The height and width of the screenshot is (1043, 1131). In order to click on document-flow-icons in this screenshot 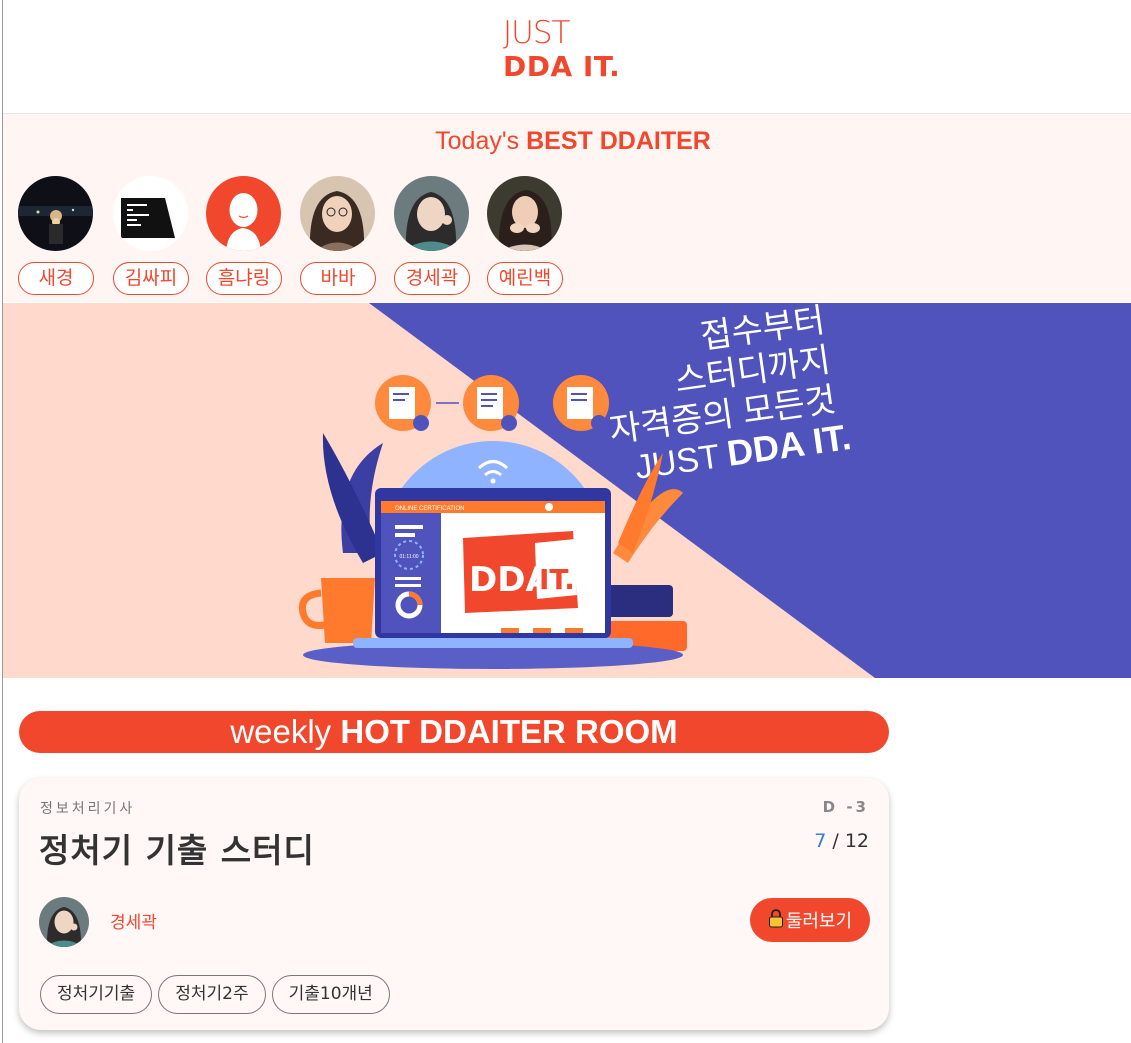, I will do `click(492, 403)`.